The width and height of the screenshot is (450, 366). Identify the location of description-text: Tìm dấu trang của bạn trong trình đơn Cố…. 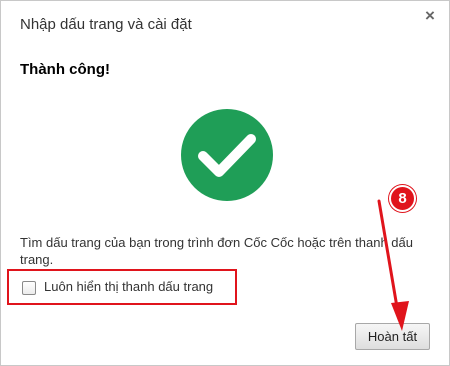
(216, 251).